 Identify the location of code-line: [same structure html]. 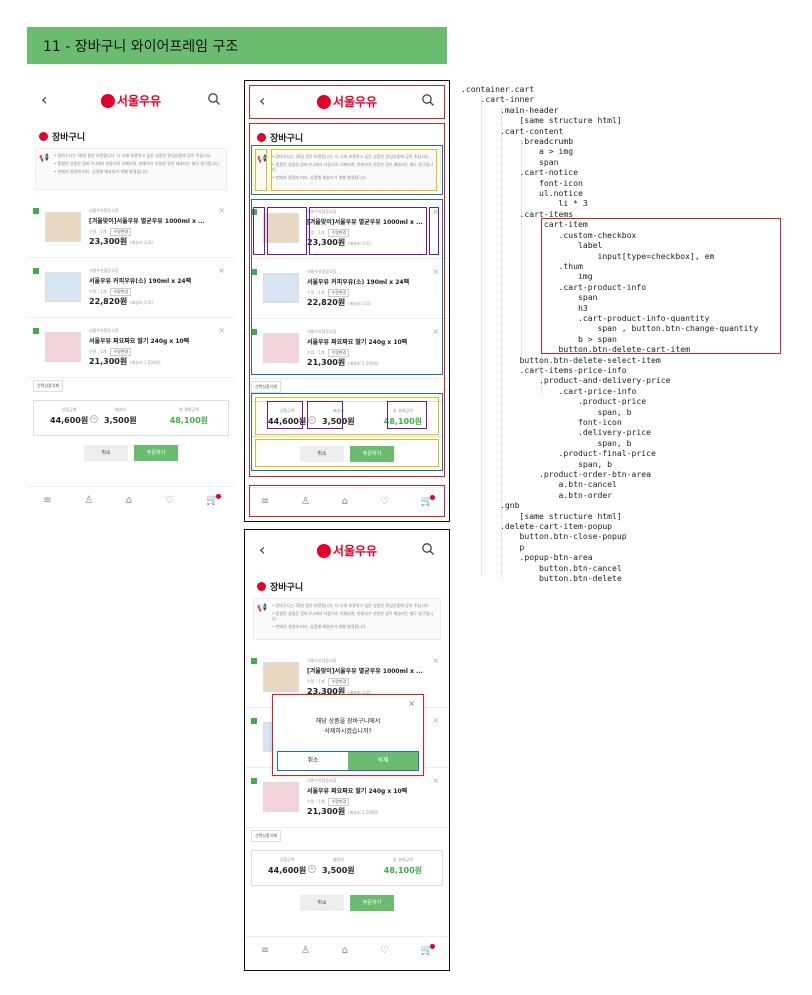
(541, 120).